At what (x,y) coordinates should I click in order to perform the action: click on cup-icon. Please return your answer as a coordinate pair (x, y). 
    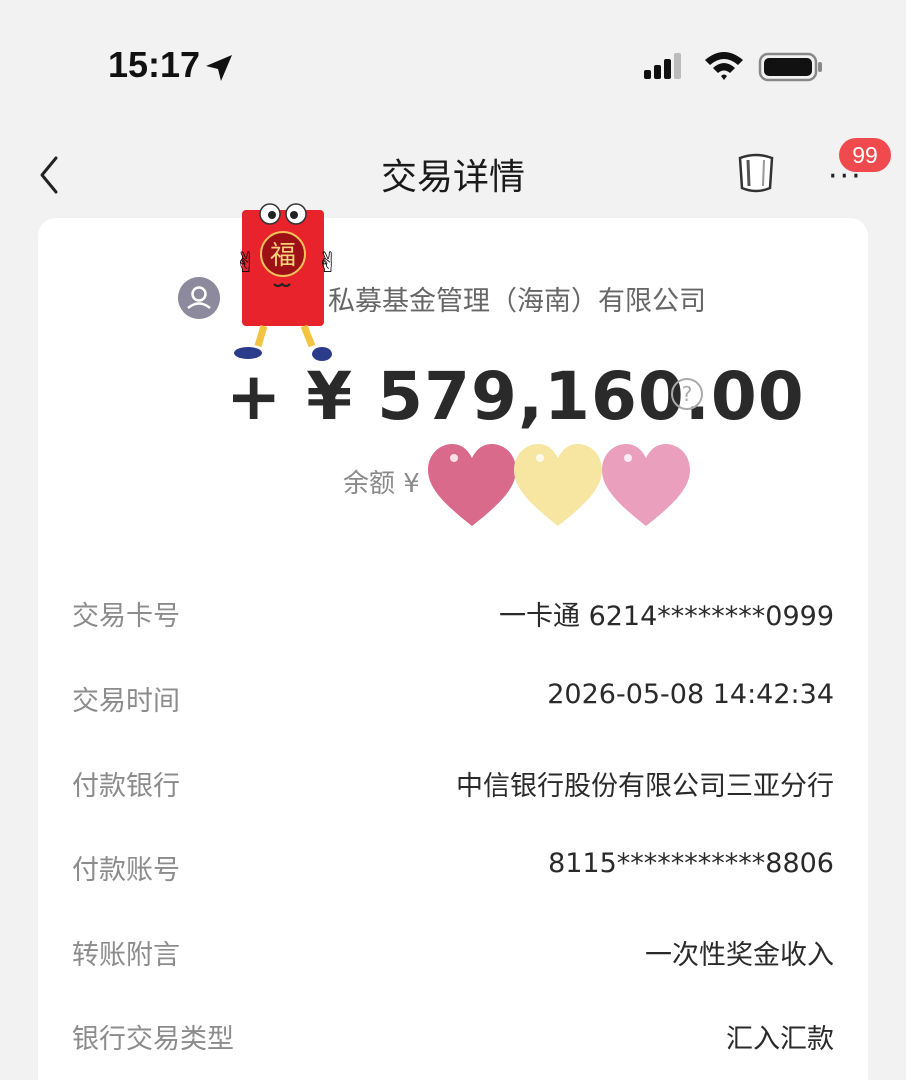
    Looking at the image, I should click on (756, 173).